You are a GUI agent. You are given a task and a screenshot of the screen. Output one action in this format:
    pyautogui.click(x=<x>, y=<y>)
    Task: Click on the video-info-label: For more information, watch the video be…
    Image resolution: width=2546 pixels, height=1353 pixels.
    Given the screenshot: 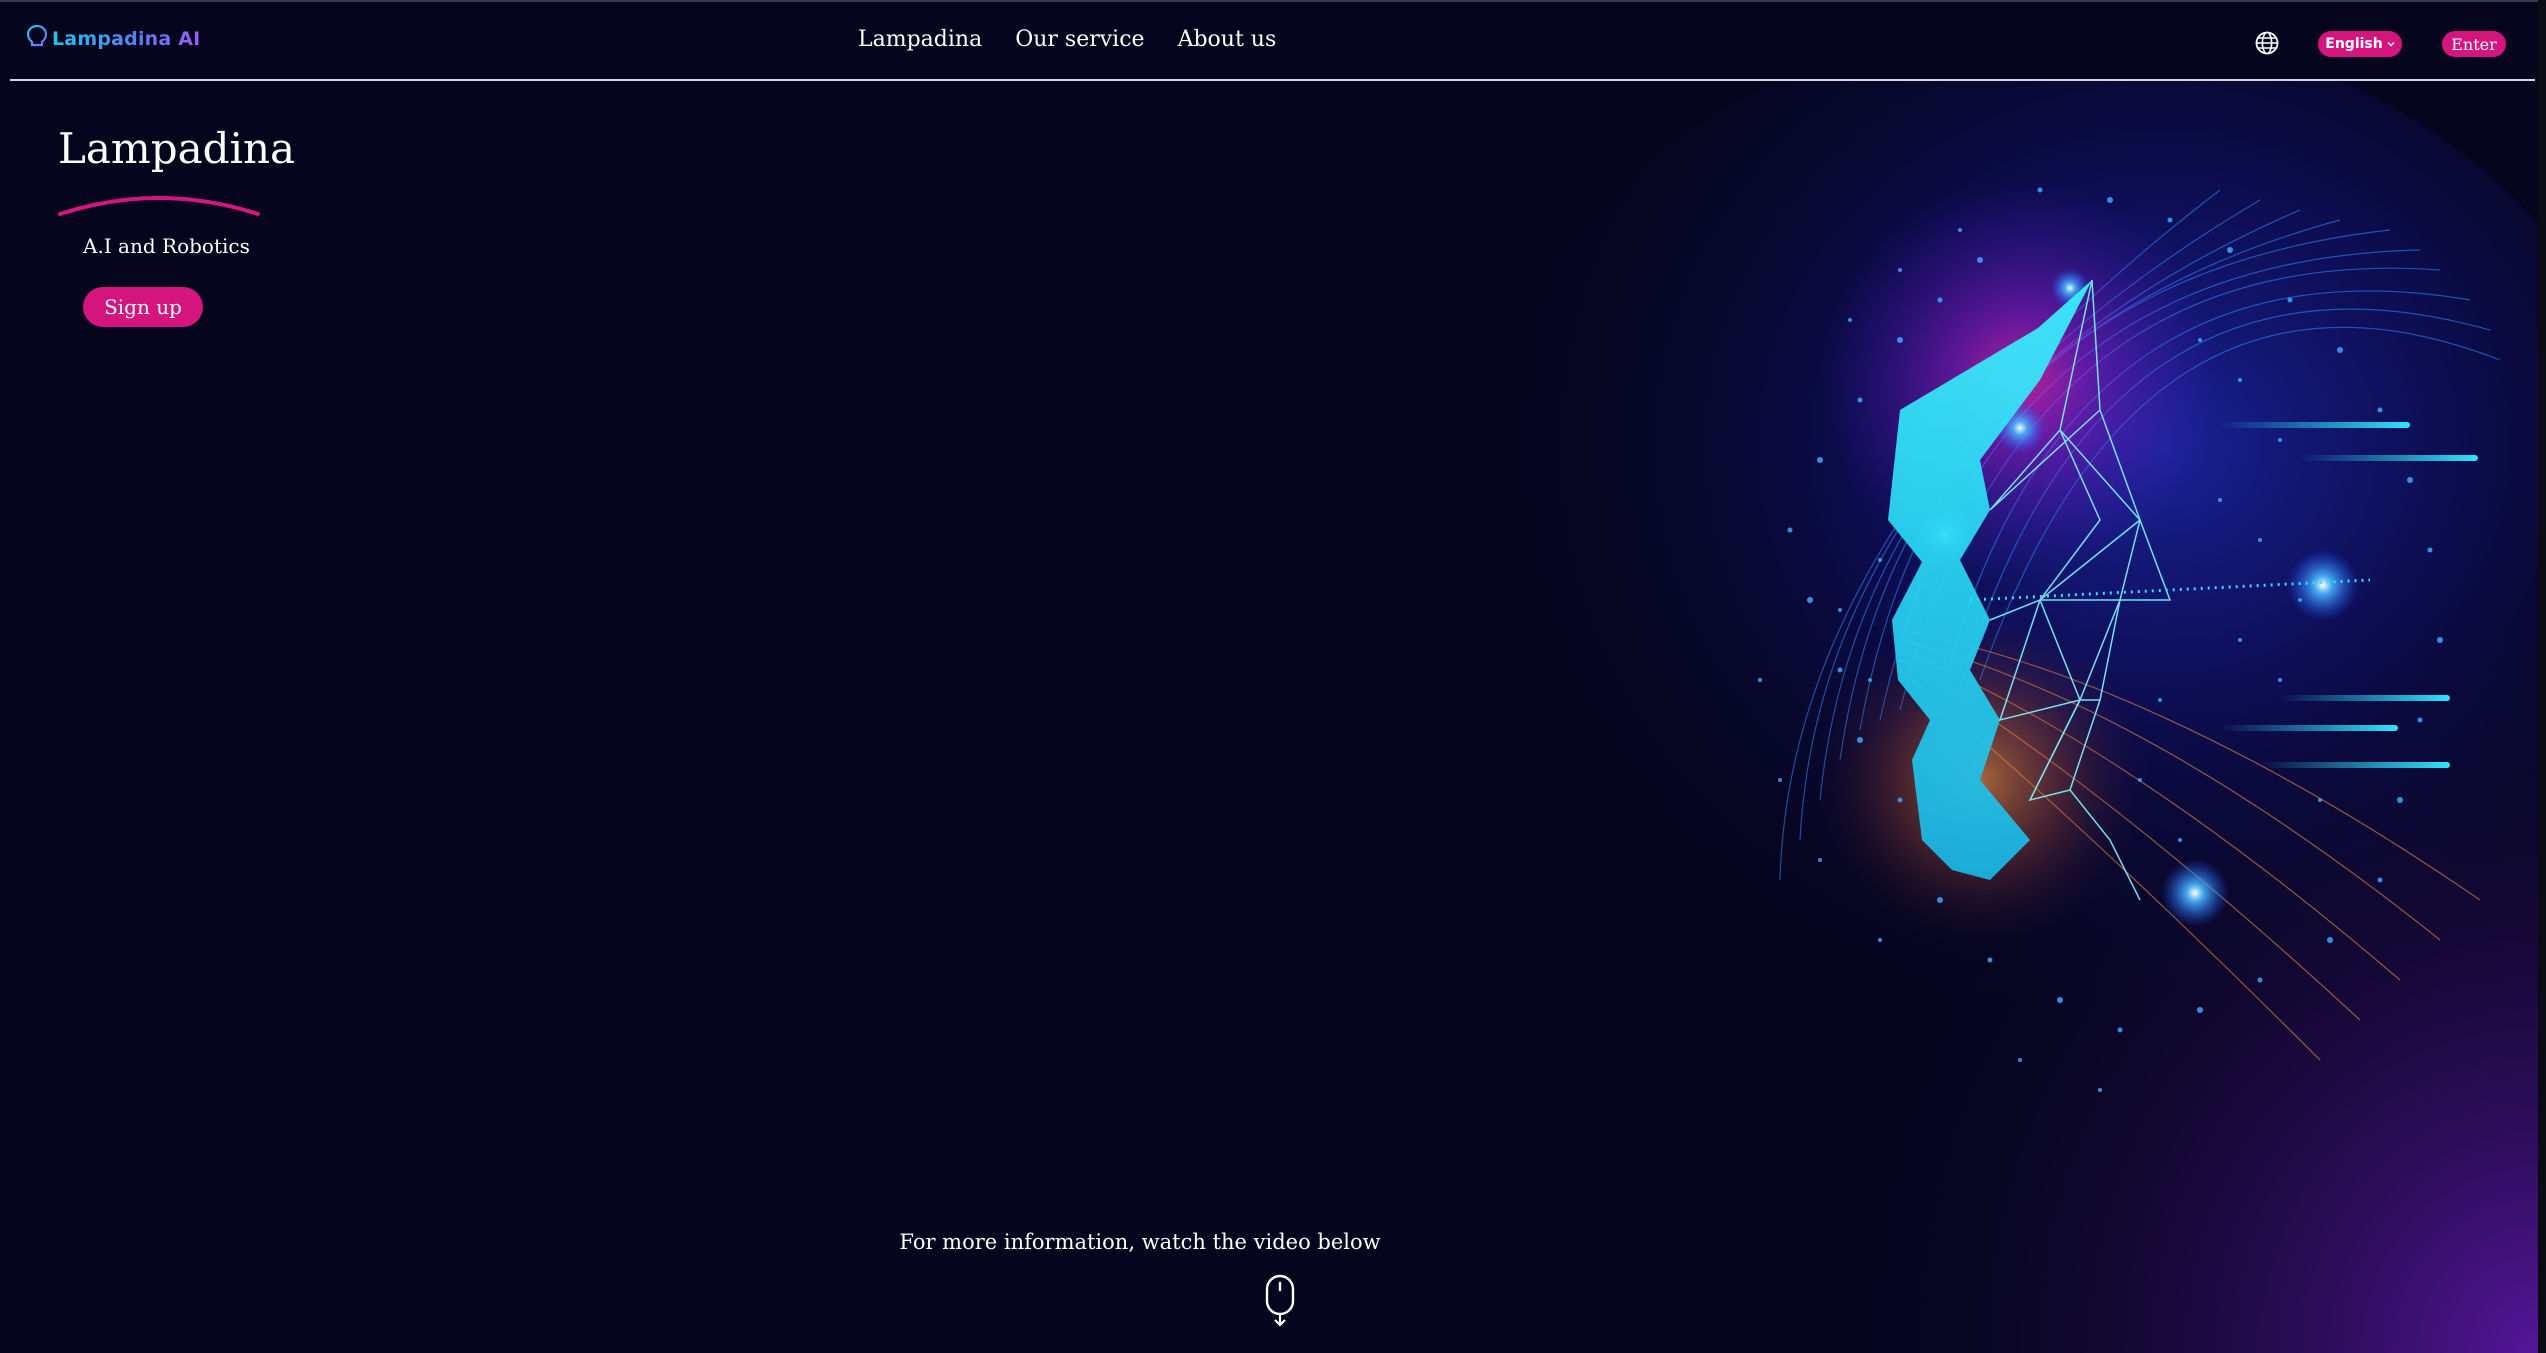 What is the action you would take?
    pyautogui.click(x=1140, y=1242)
    